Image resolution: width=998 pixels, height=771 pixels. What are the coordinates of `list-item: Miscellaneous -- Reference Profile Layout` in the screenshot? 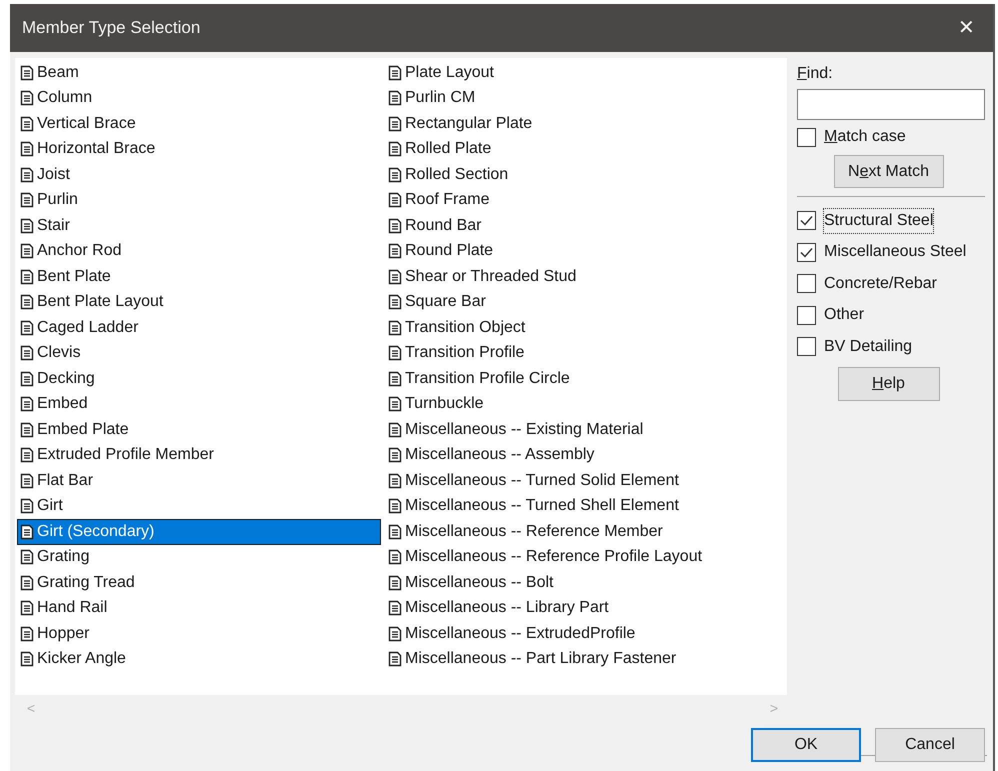 It's located at (583, 557).